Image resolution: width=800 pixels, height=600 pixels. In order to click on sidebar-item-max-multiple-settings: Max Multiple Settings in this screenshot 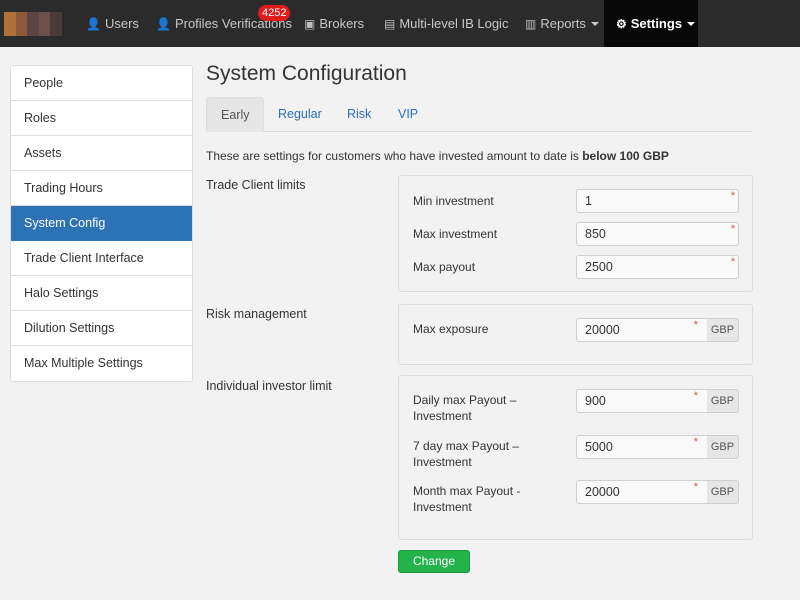, I will do `click(101, 363)`.